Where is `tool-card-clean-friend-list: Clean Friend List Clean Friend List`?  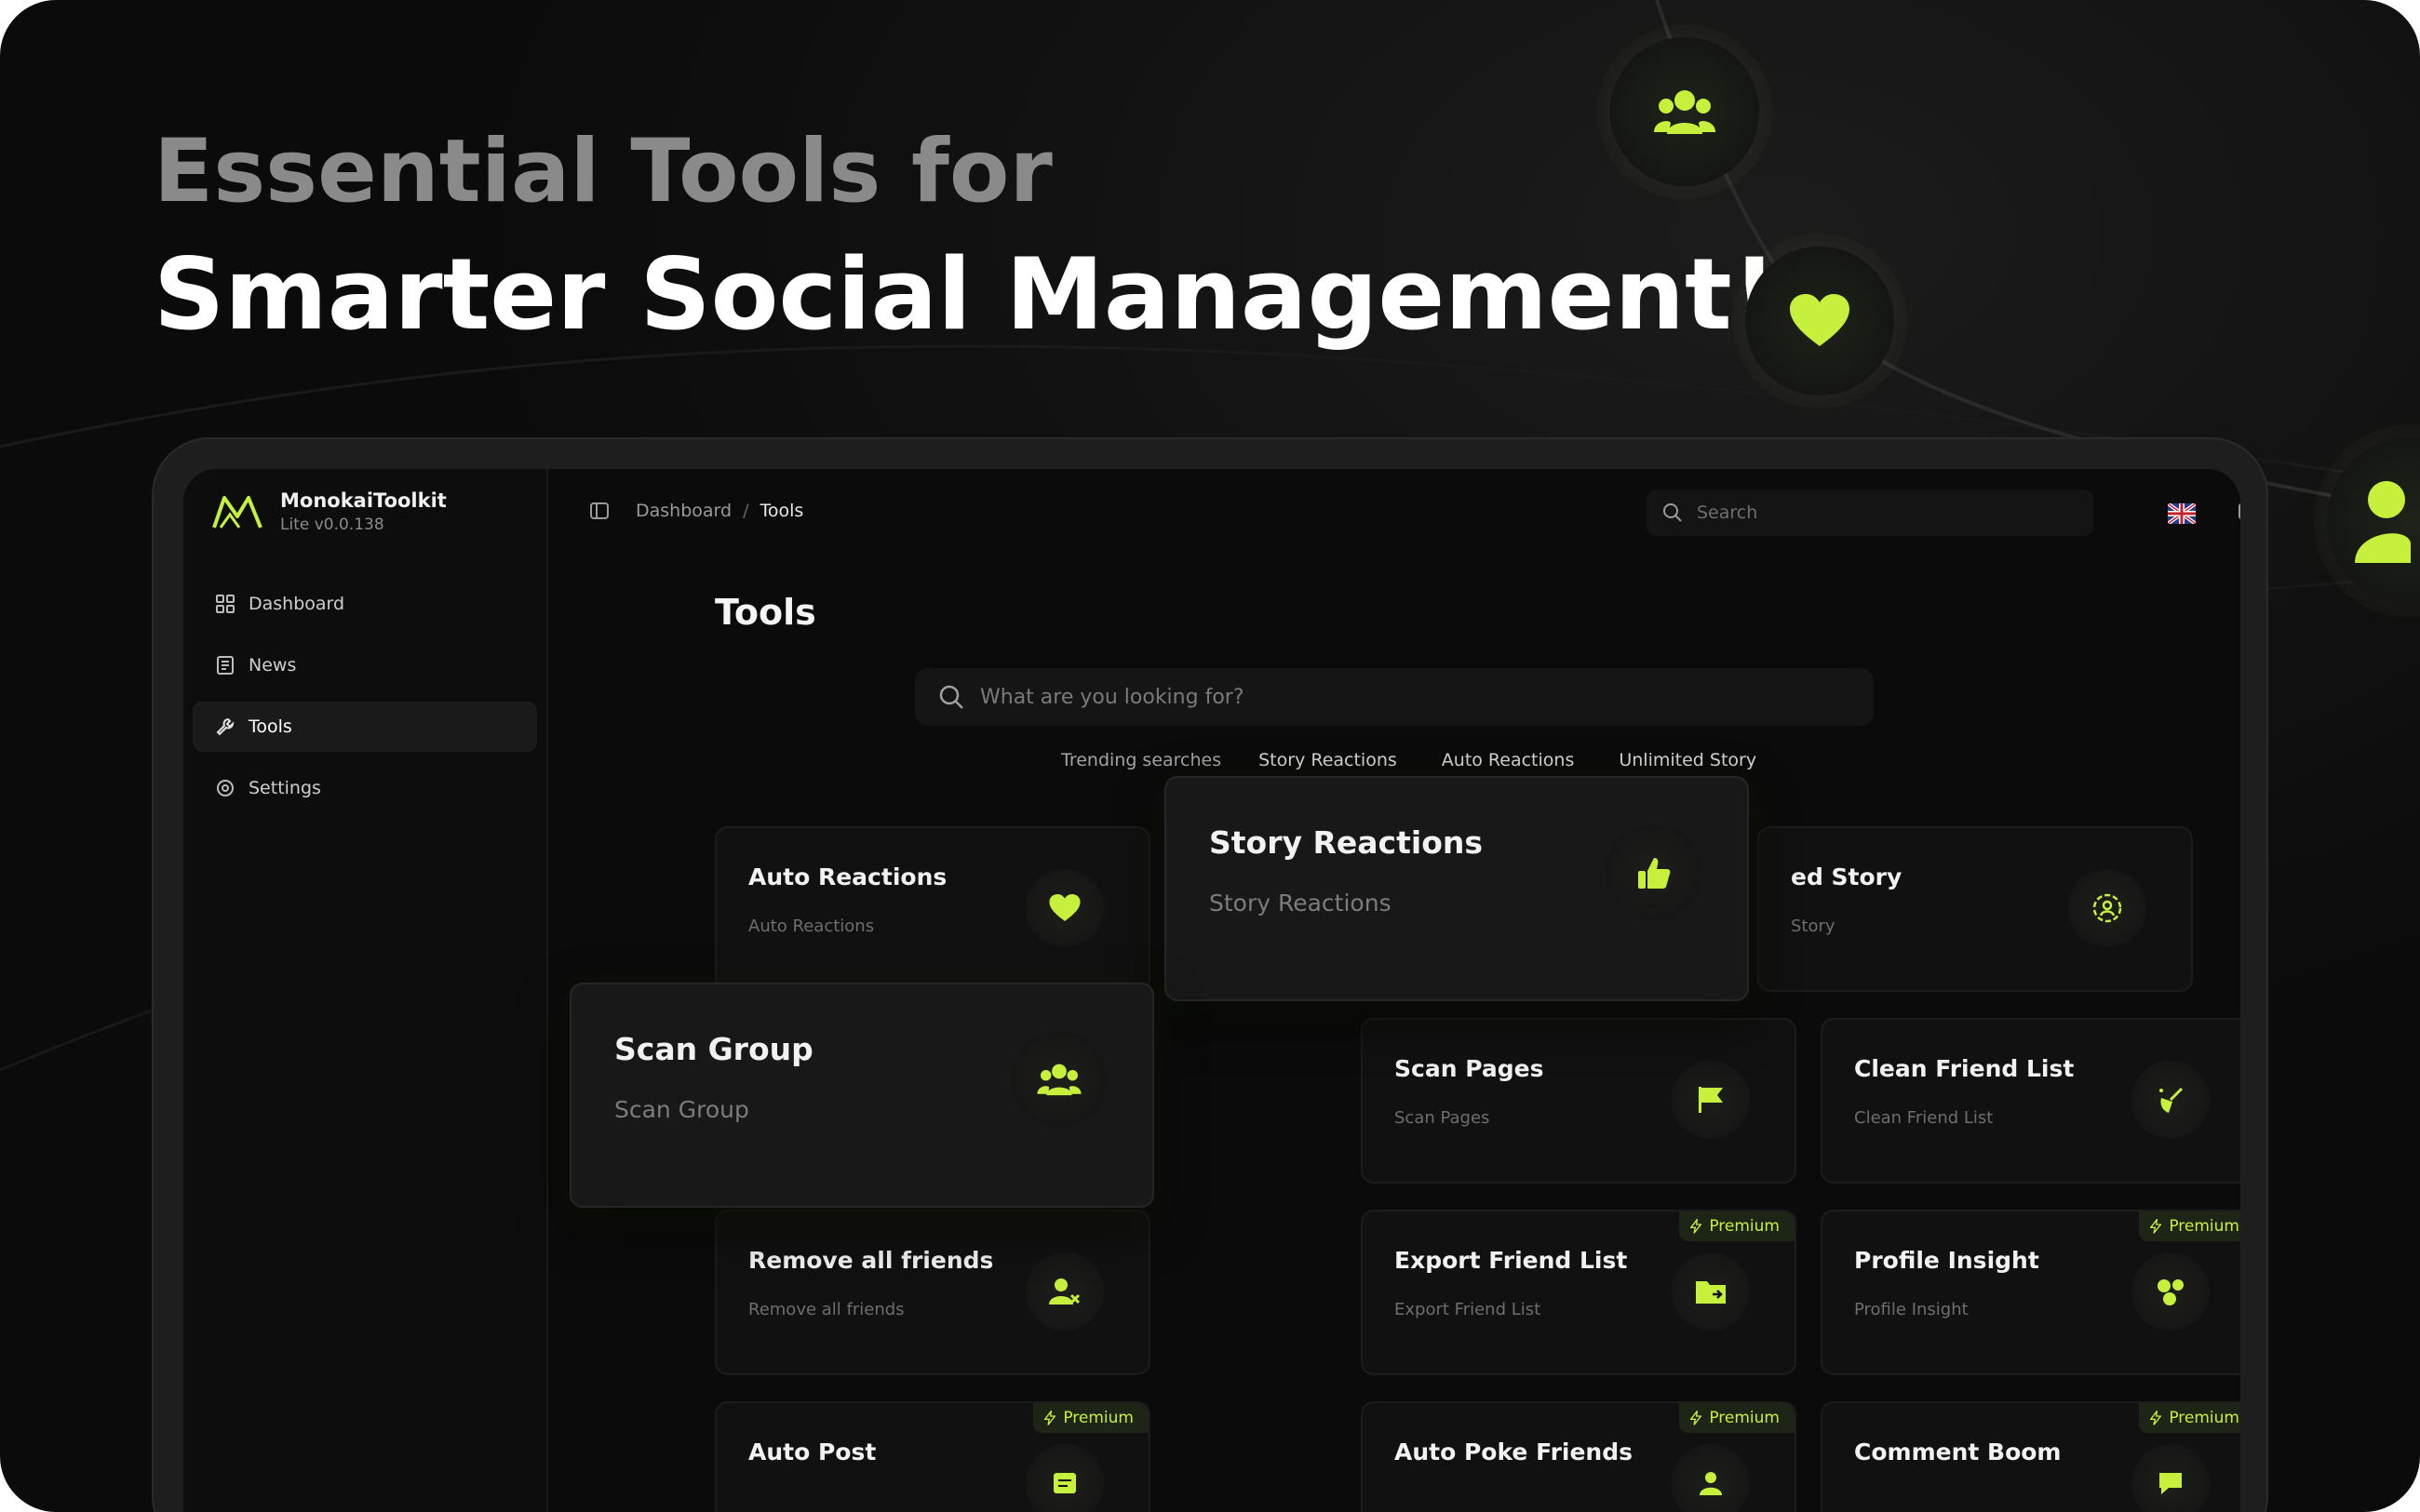 tool-card-clean-friend-list: Clean Friend List Clean Friend List is located at coordinates (2031, 1101).